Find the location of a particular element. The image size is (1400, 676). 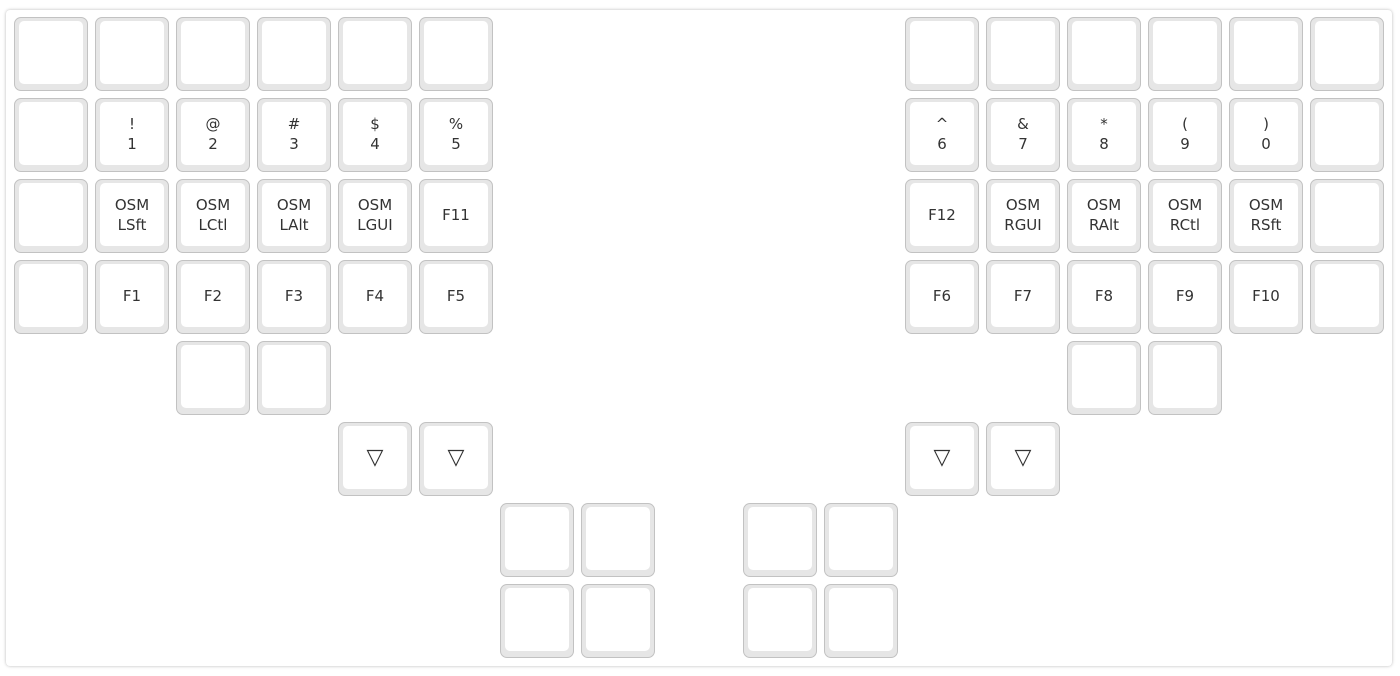

key-line2-label: LGUI is located at coordinates (375, 224).